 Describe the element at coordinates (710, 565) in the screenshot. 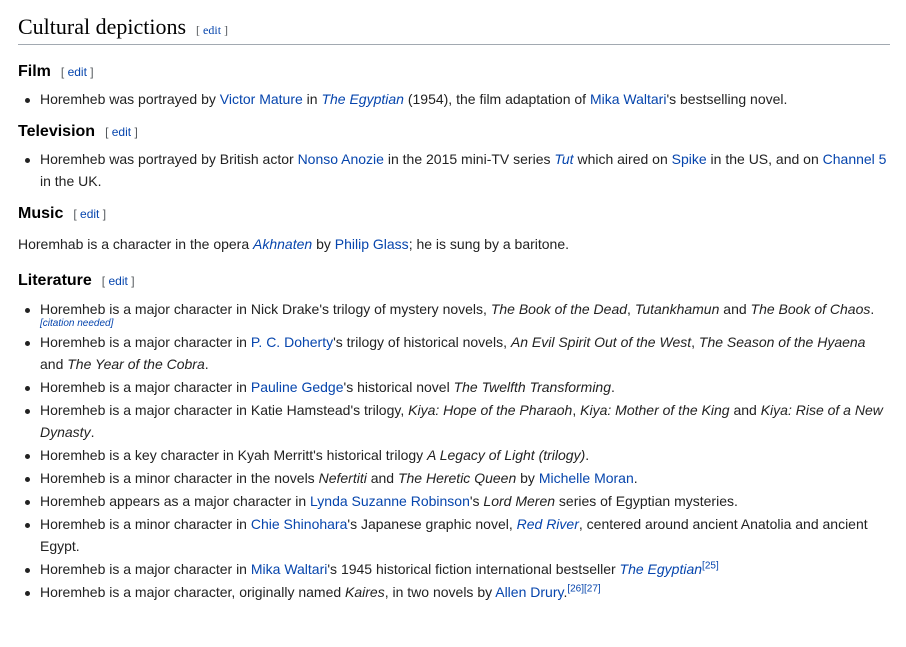

I see `reference-link: [25]` at that location.